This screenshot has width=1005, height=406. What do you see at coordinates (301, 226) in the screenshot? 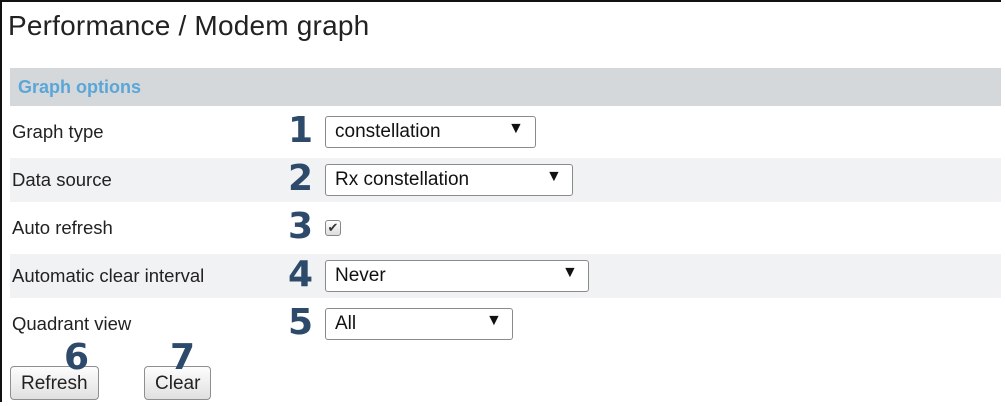
I see `callout-number-3: 3` at bounding box center [301, 226].